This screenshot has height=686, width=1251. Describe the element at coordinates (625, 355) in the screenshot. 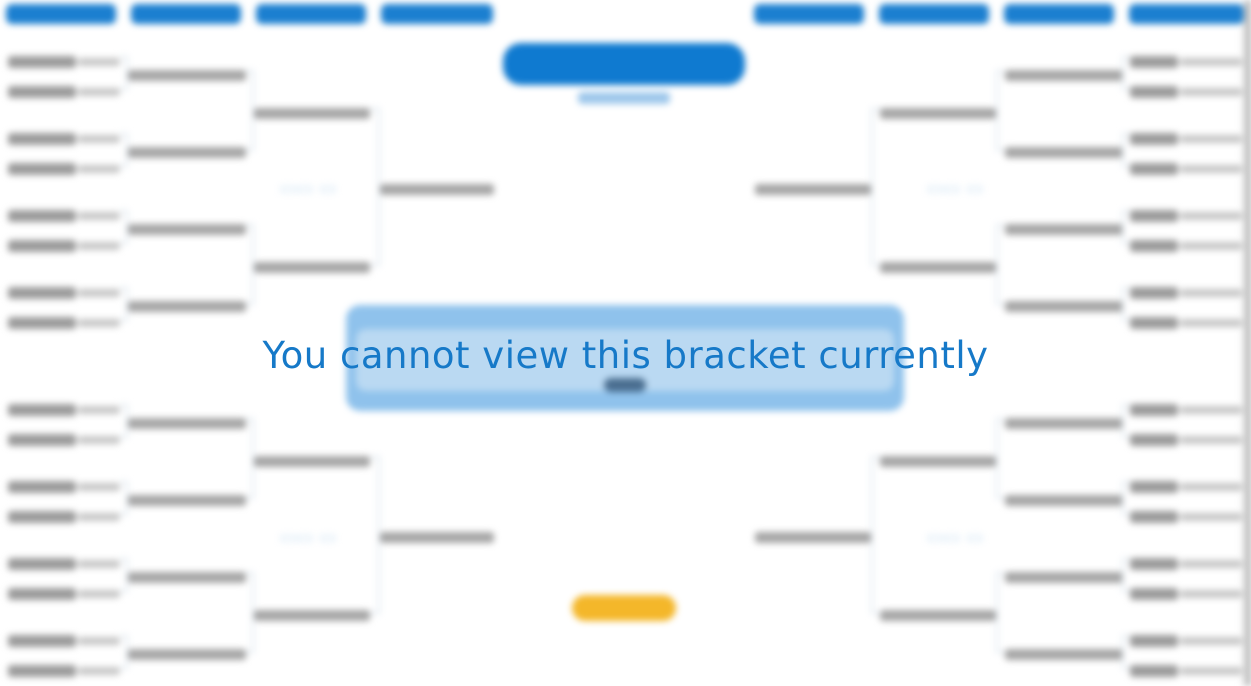

I see `access-denied-message: You cannot view this bracket currently` at that location.